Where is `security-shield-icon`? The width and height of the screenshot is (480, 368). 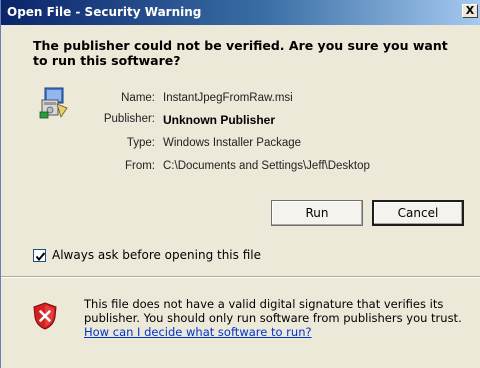
security-shield-icon is located at coordinates (45, 316).